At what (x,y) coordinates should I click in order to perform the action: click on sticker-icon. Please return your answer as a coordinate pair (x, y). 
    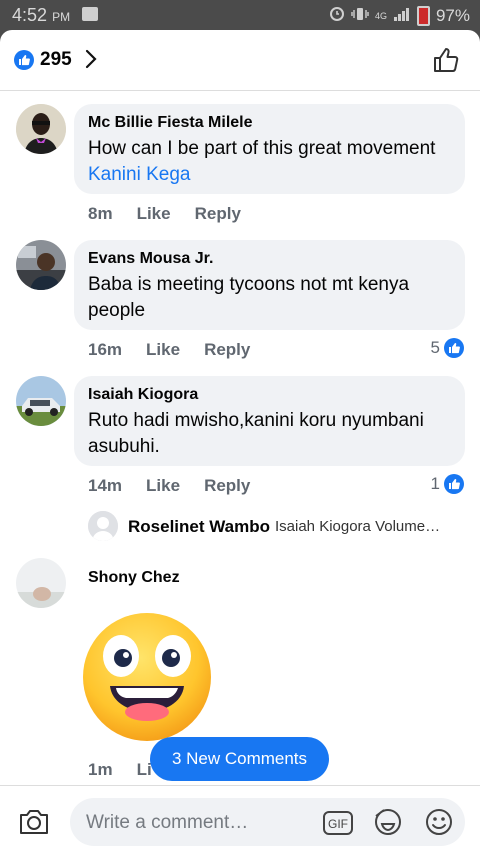
    Looking at the image, I should click on (388, 824).